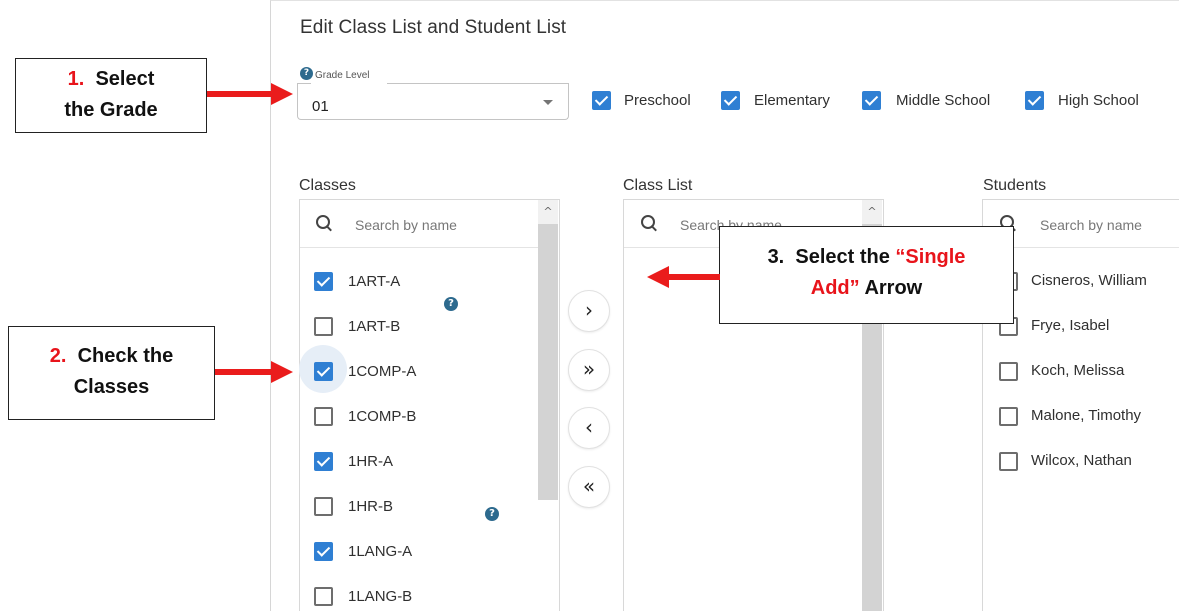 Image resolution: width=1179 pixels, height=611 pixels. Describe the element at coordinates (111, 110) in the screenshot. I see `callout-step-1-line2: the Grade` at that location.